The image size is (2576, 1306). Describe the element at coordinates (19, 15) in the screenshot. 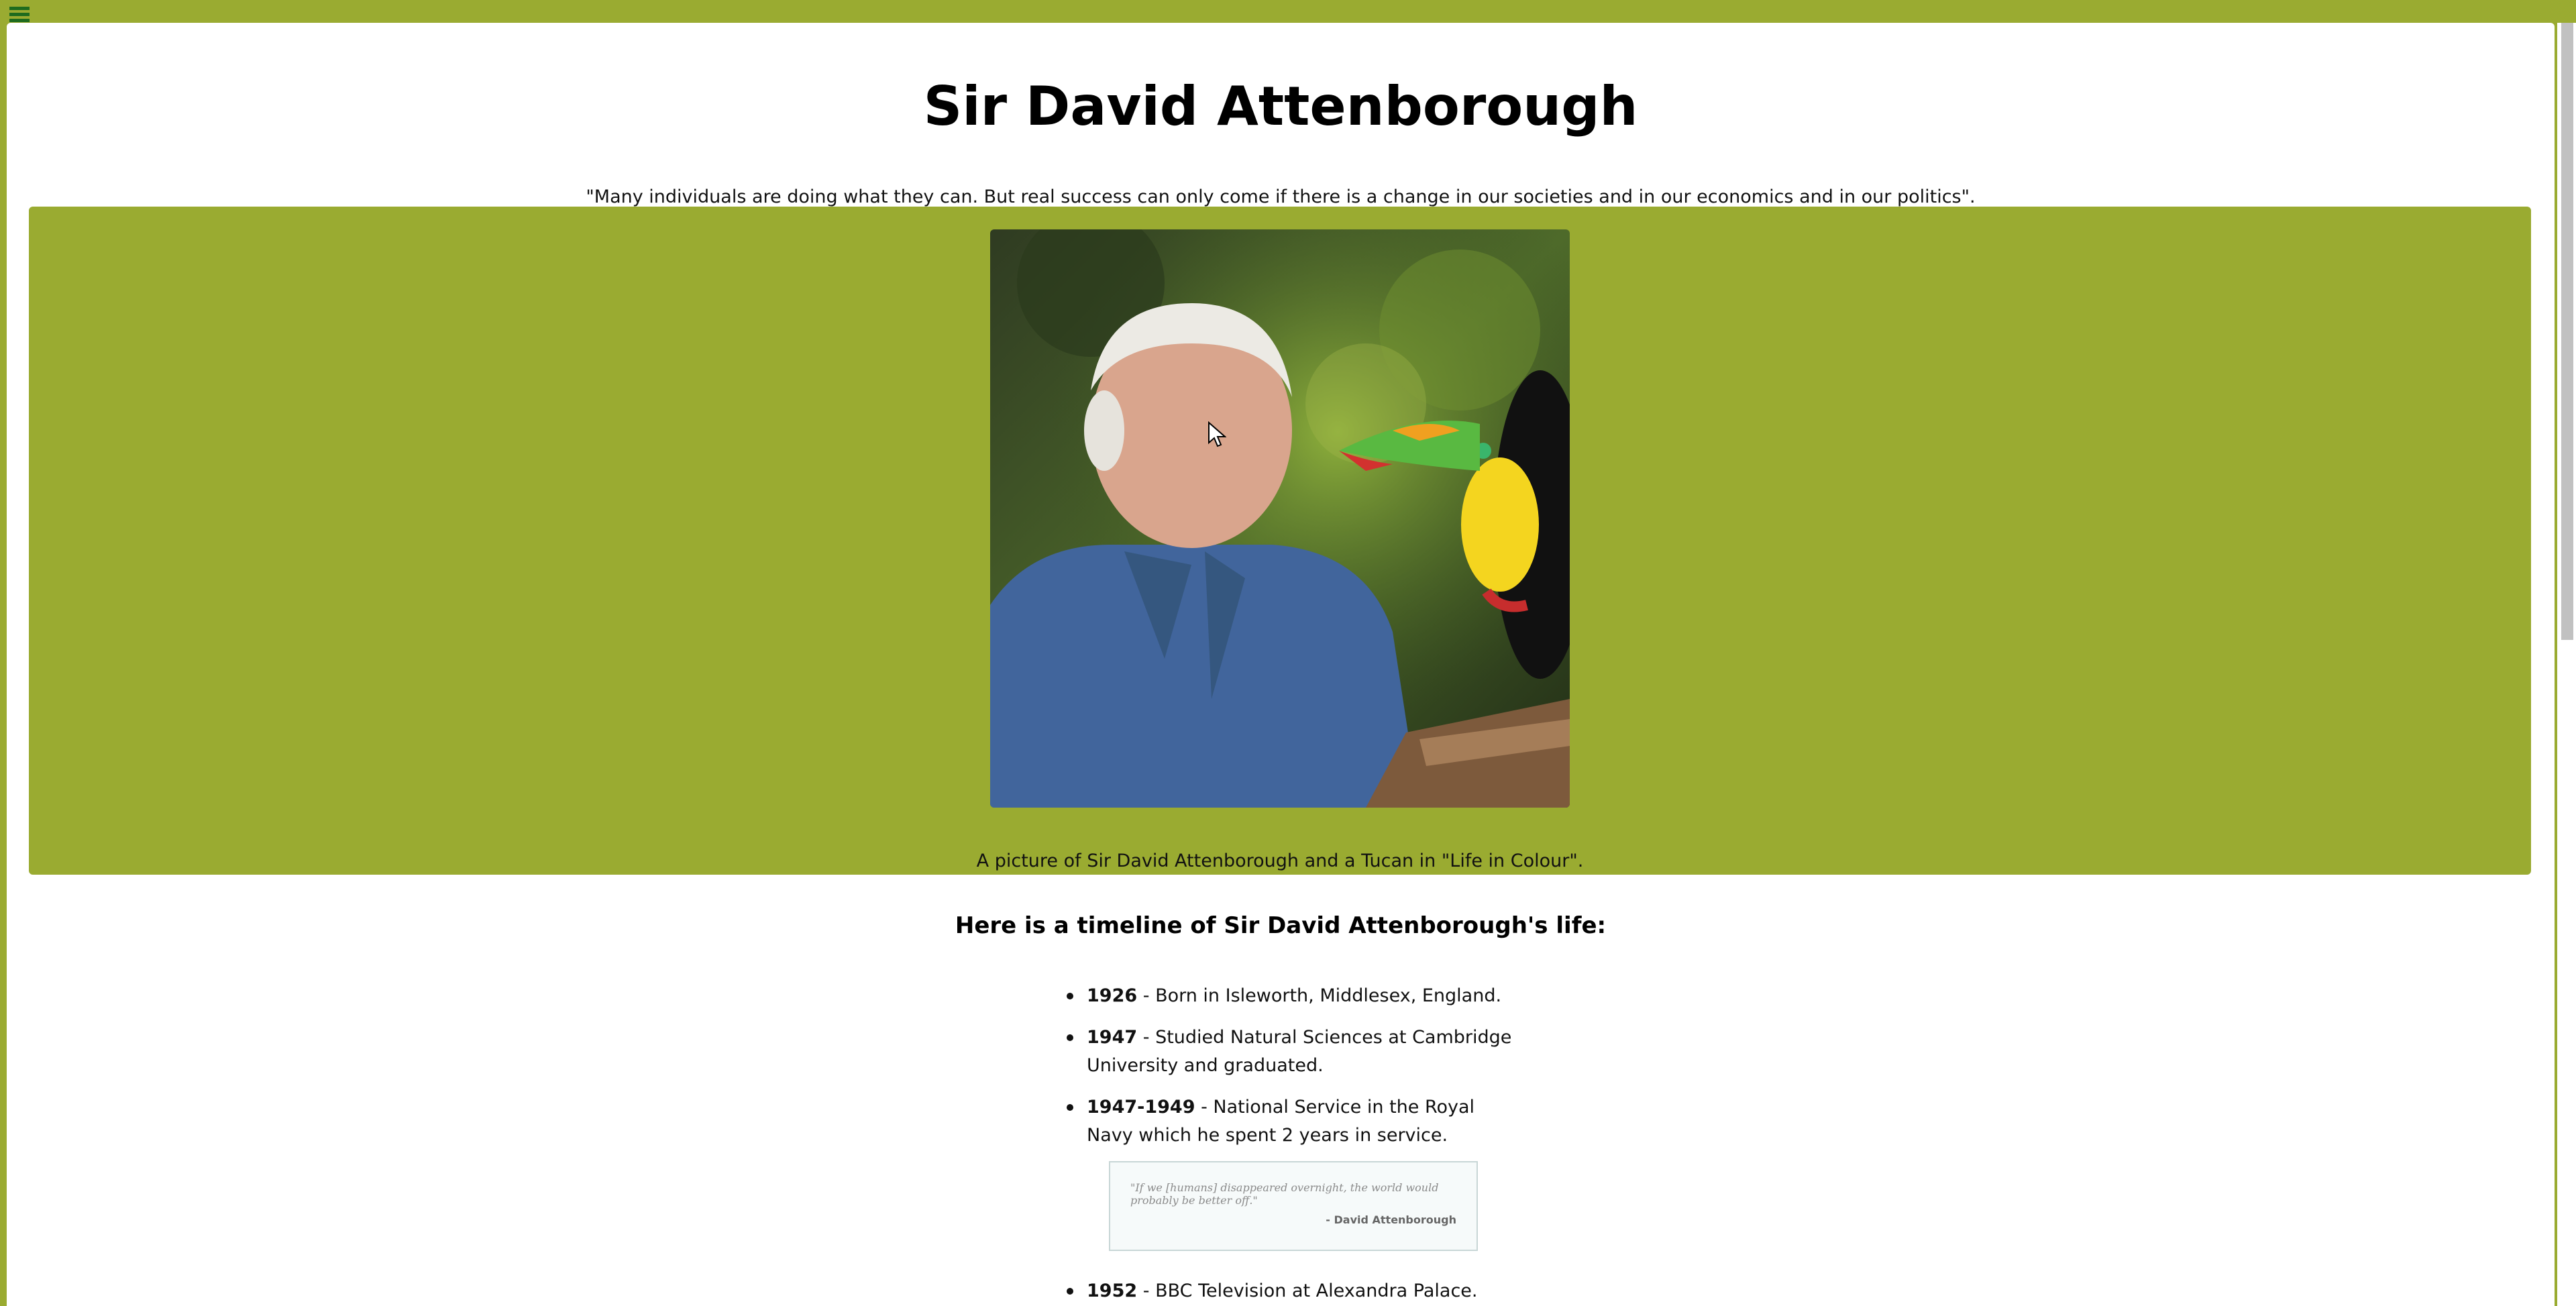

I see `hamburger-menu-icon` at that location.